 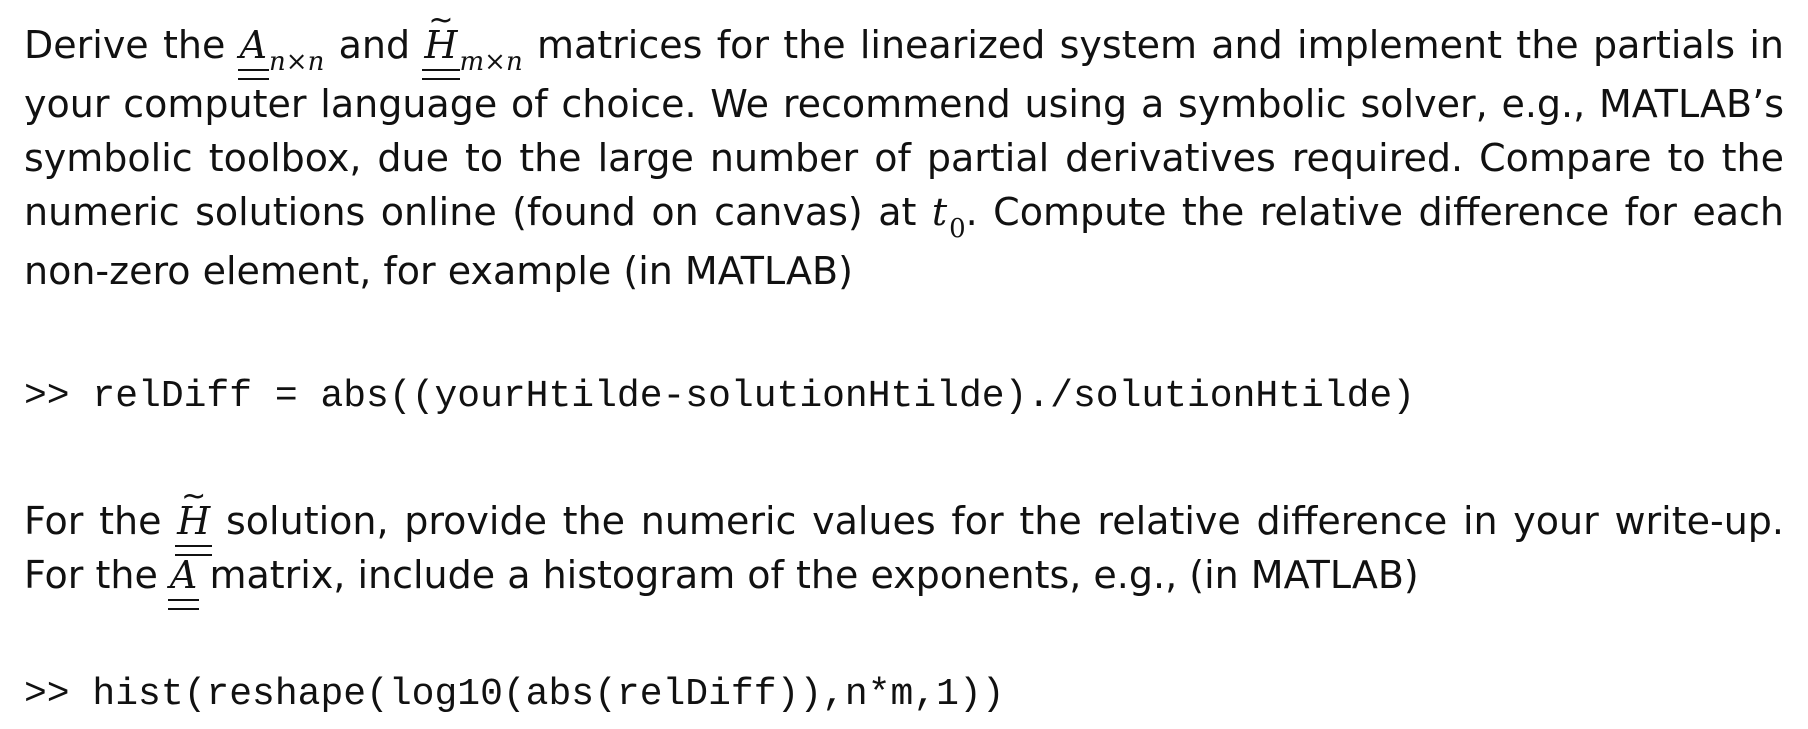 What do you see at coordinates (957, 229) in the screenshot?
I see `time-t0-subscript: 0` at bounding box center [957, 229].